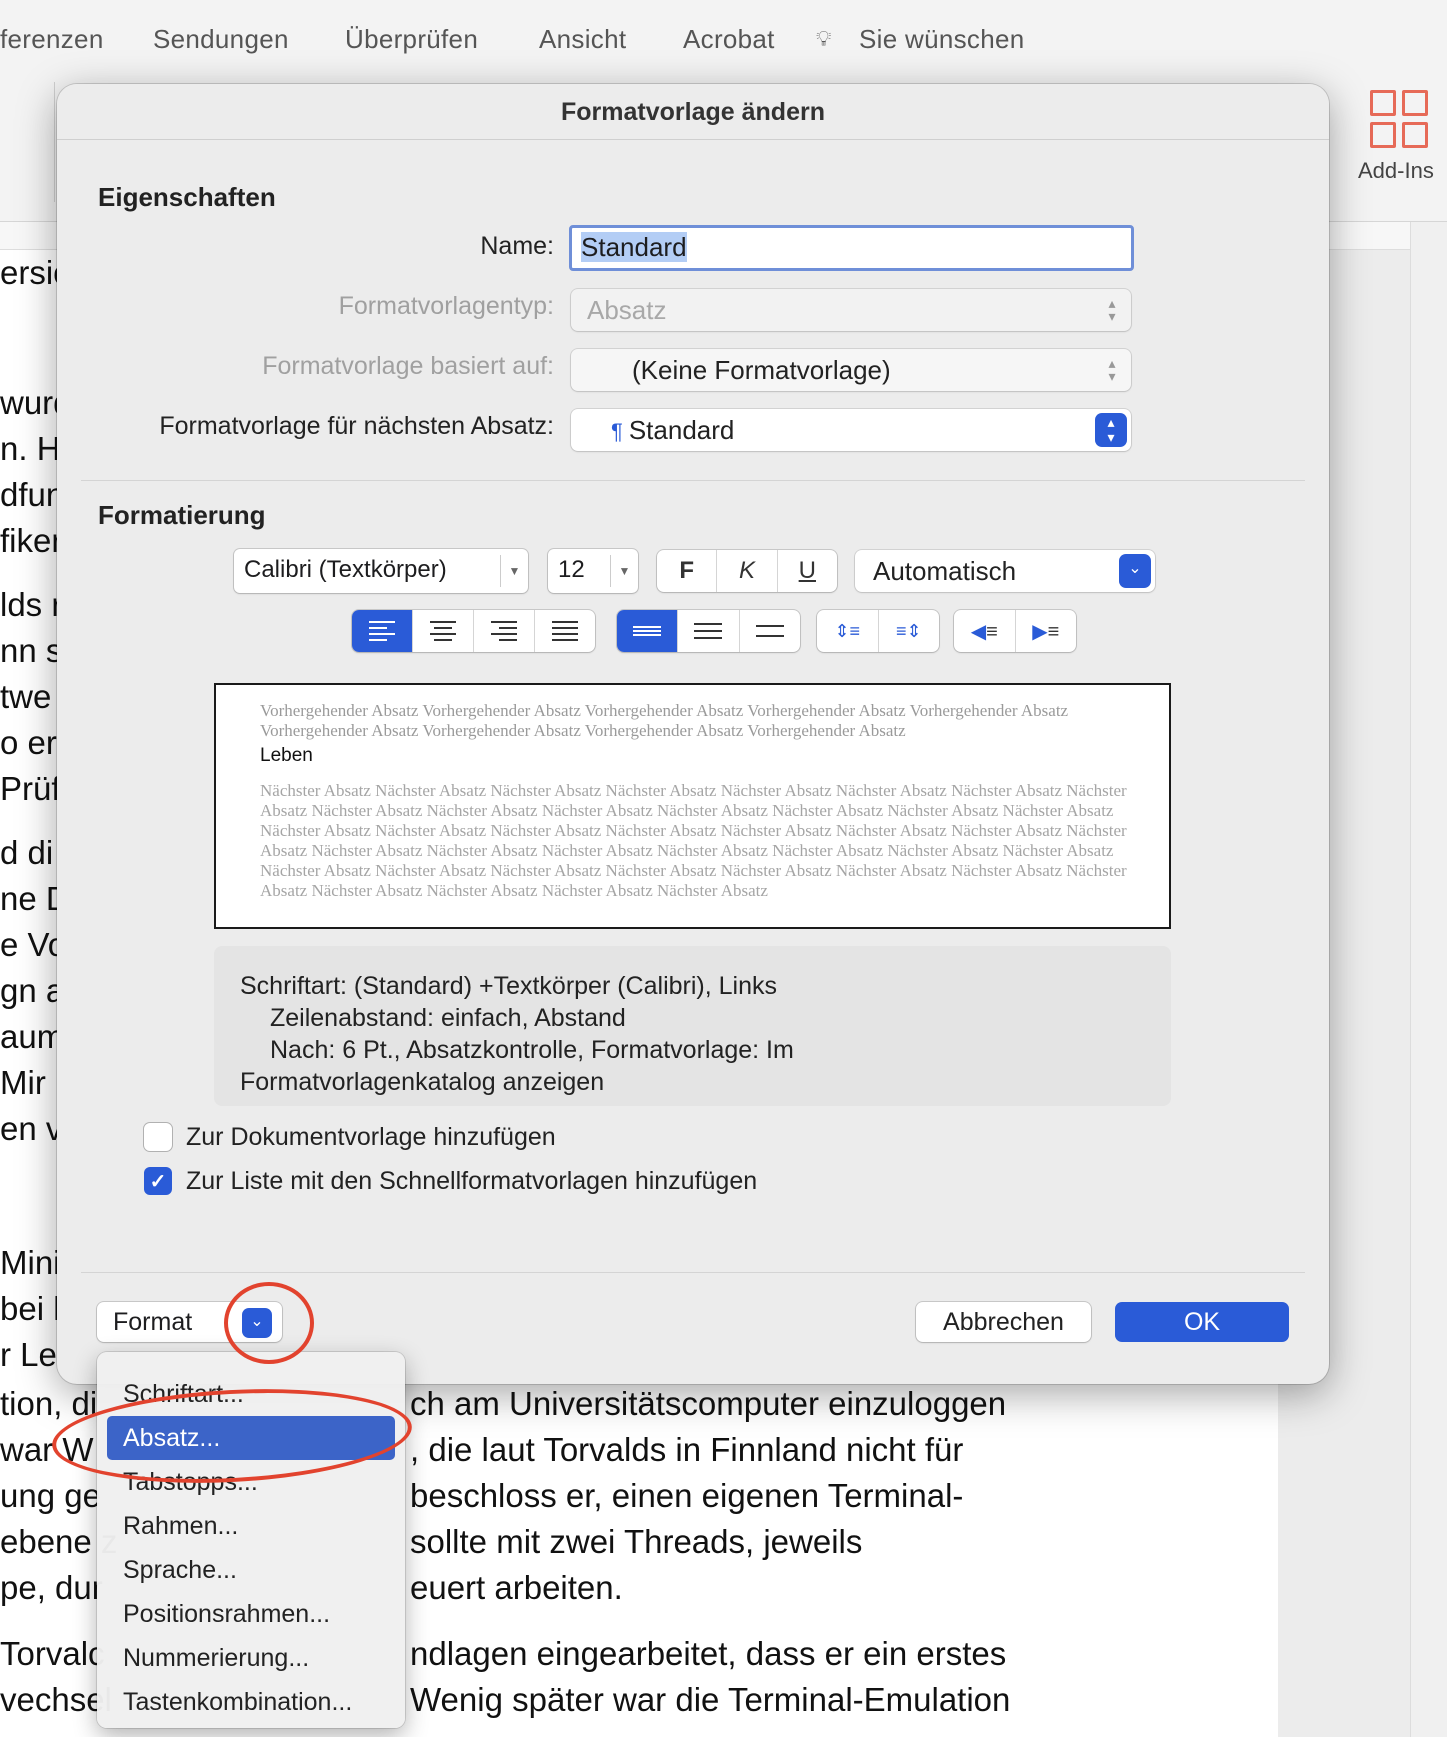 This screenshot has width=1447, height=1737. What do you see at coordinates (636, 1541) in the screenshot?
I see `doc-text-fragment: sollte mit zwei Threads, jeweils` at bounding box center [636, 1541].